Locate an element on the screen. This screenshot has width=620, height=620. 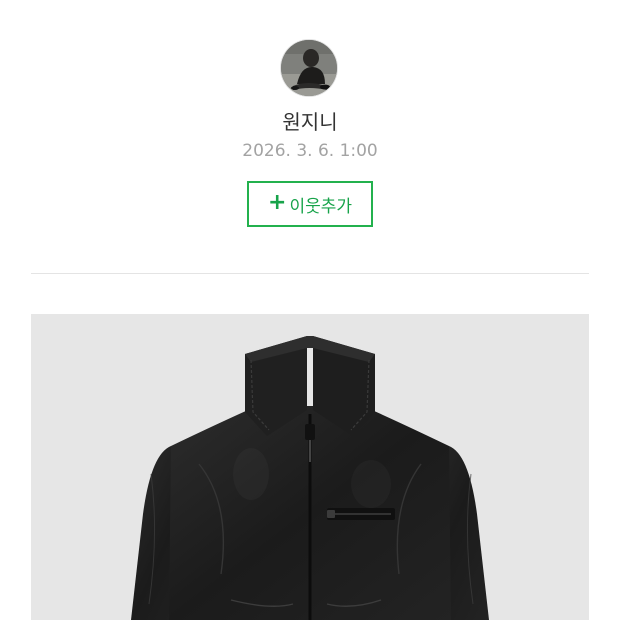
plus-icon: + is located at coordinates (277, 202).